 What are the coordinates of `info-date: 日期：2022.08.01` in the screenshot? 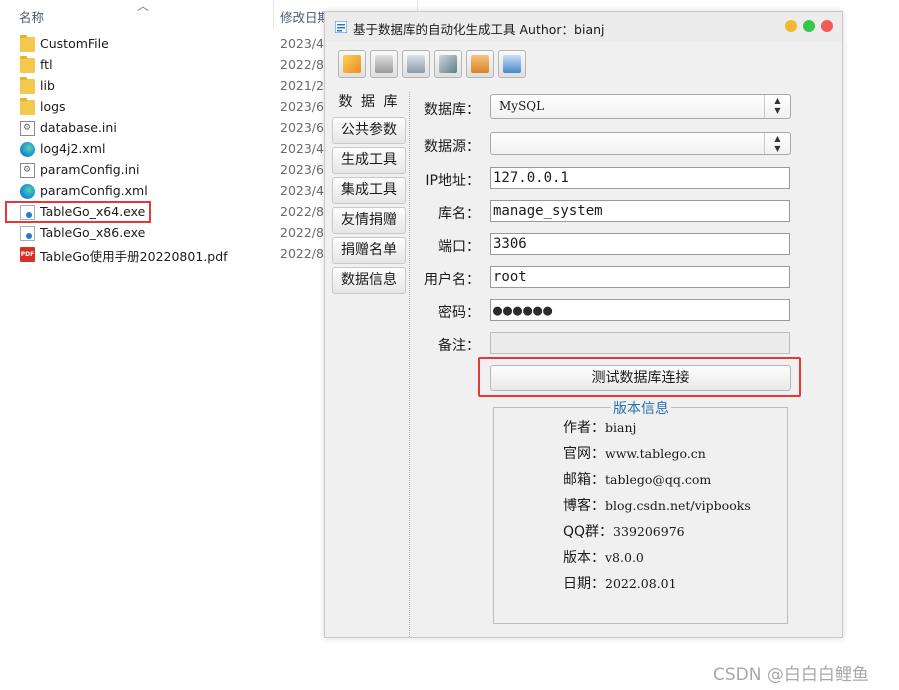 It's located at (620, 583).